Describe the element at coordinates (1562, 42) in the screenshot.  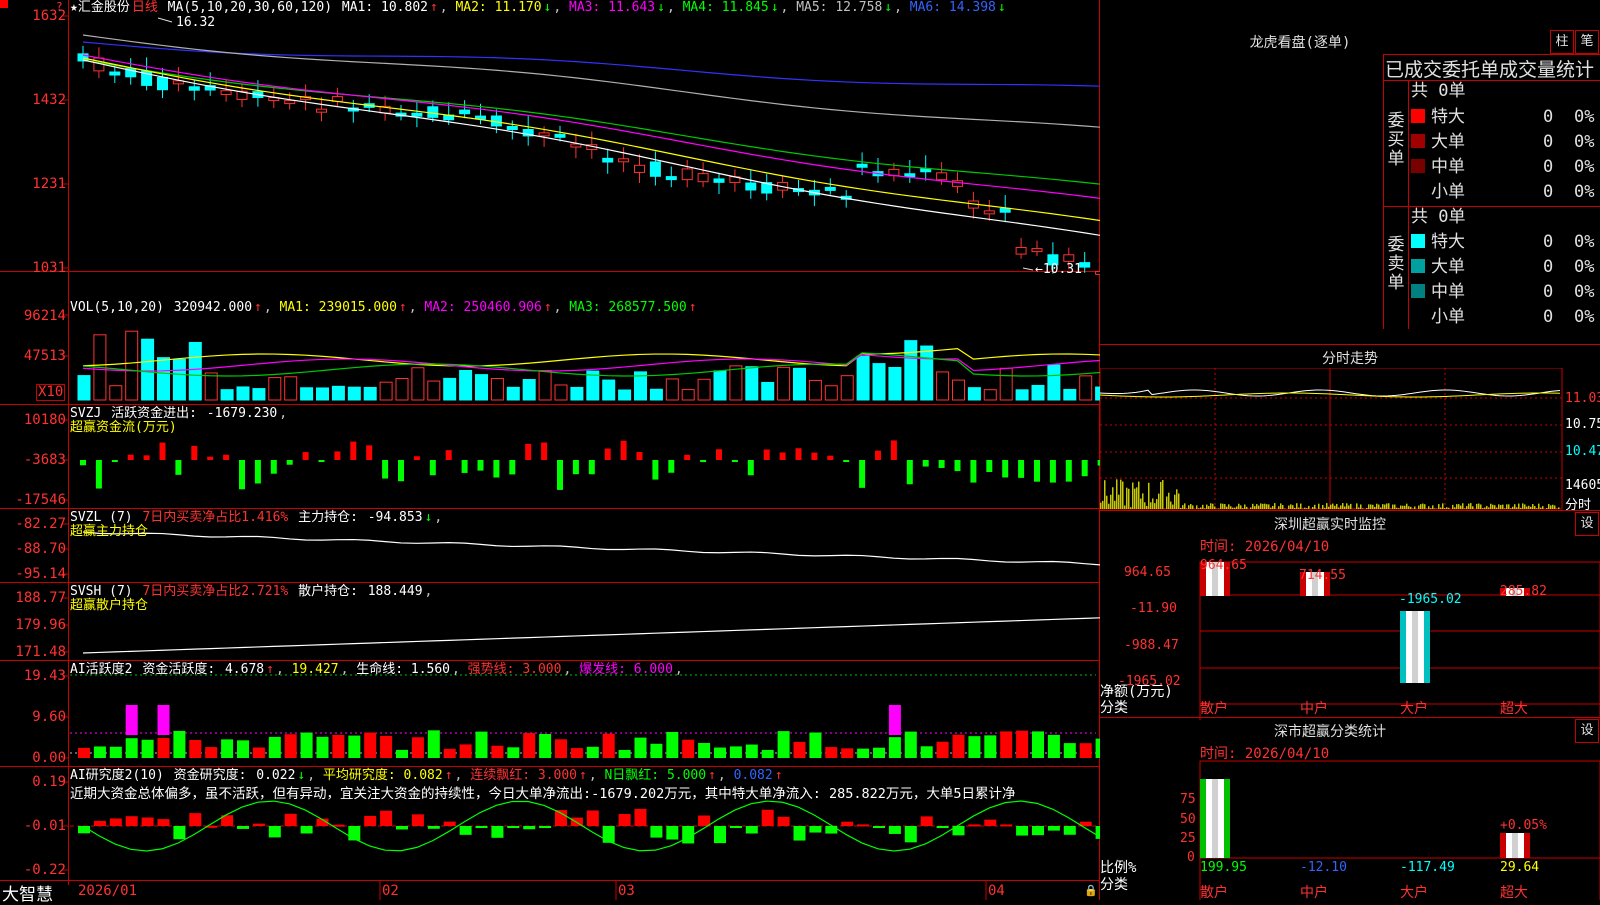
I see `bar-mode-button: 柱` at that location.